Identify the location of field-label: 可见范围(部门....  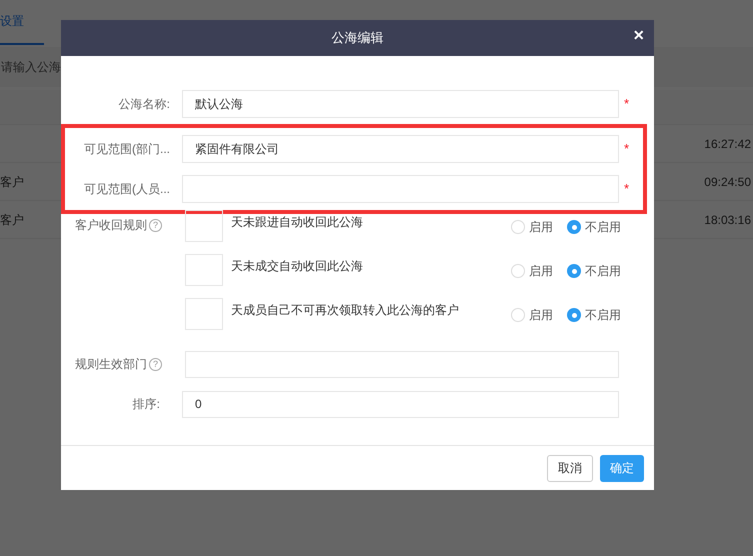
(127, 149).